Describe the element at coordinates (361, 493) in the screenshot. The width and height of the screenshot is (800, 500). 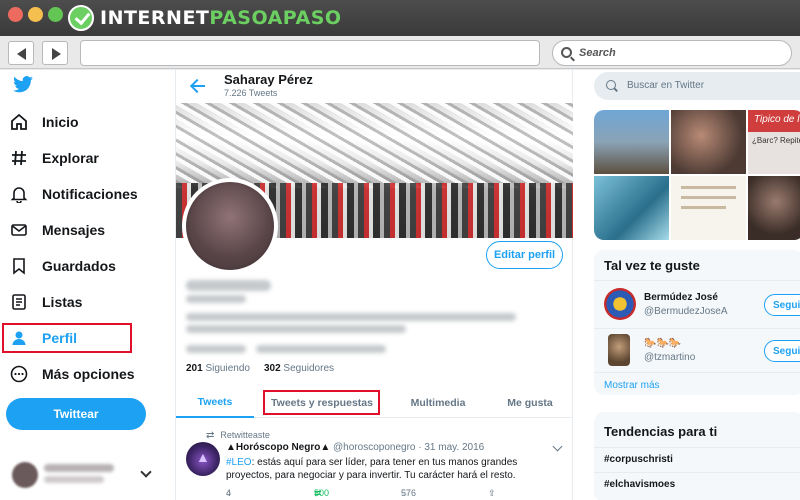
I see `tweet-actions: ○ 4 ⇄ 500 ♡ 576 ⇪` at that location.